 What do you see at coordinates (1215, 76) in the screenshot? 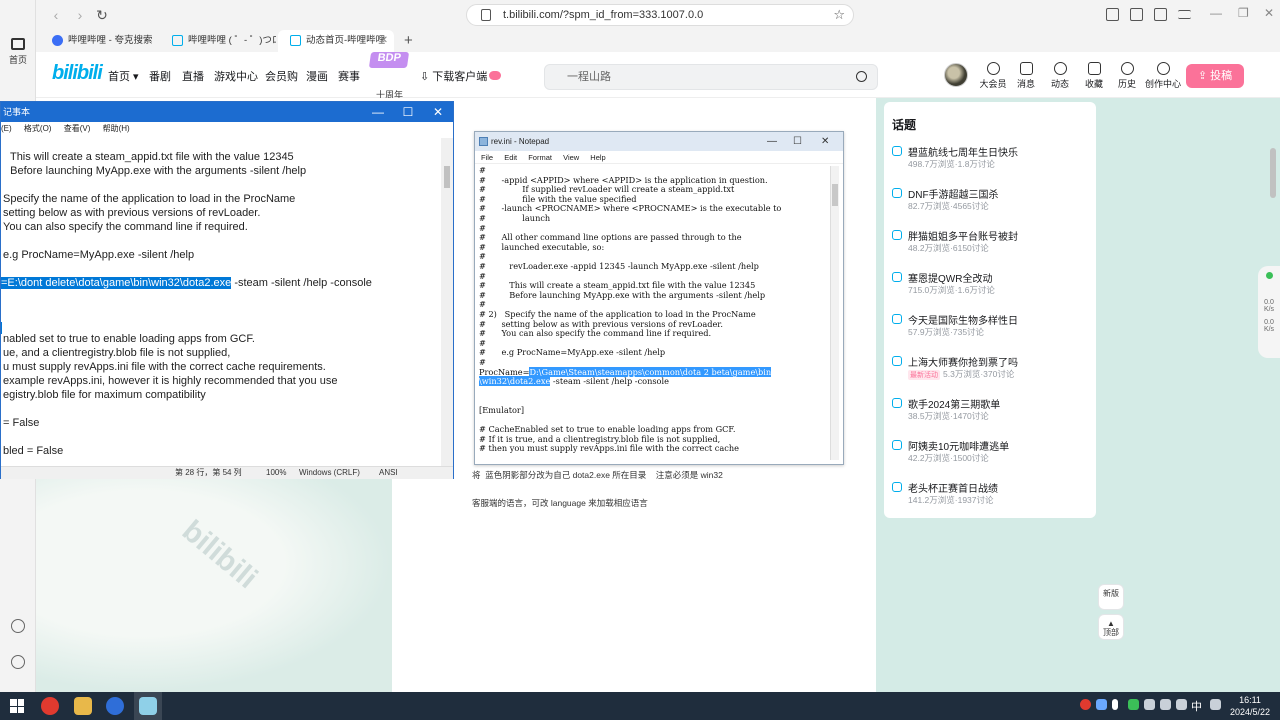
I see `upload-button: ⇪ 投稿` at bounding box center [1215, 76].